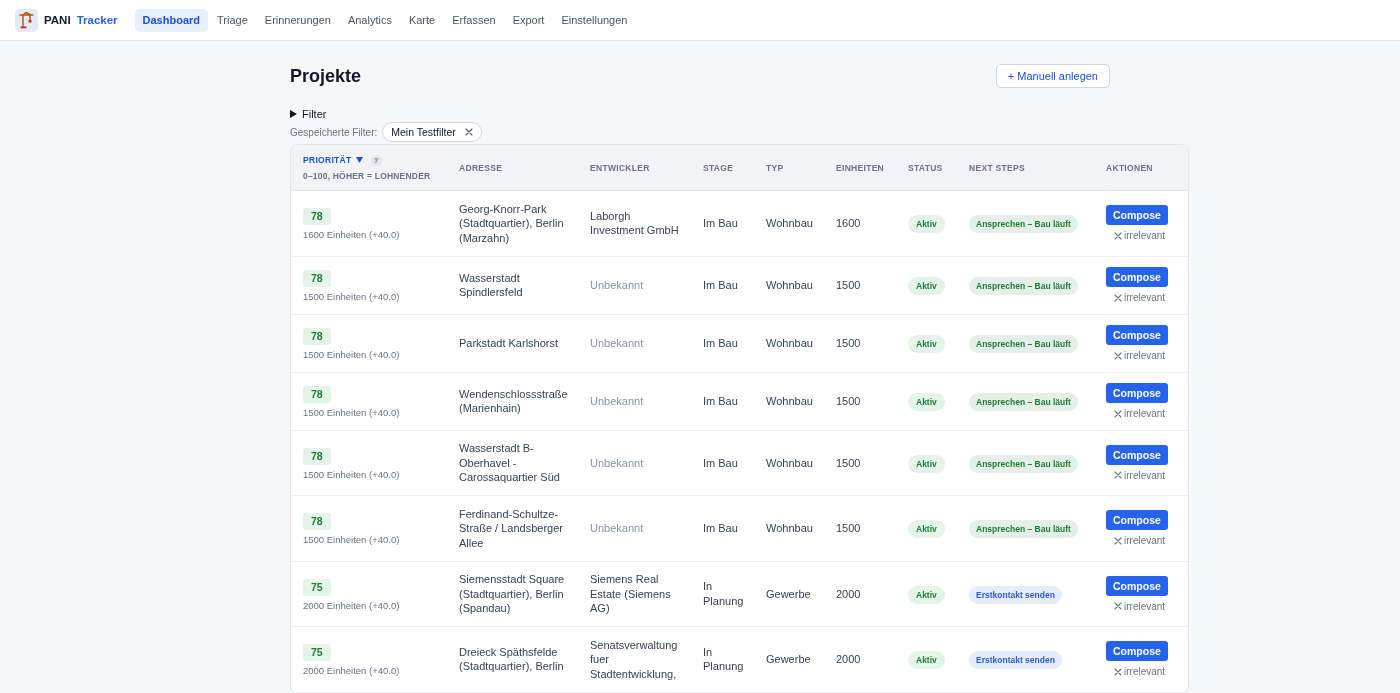 Image resolution: width=1400 pixels, height=693 pixels. I want to click on column-header: ADRESSE, so click(481, 167).